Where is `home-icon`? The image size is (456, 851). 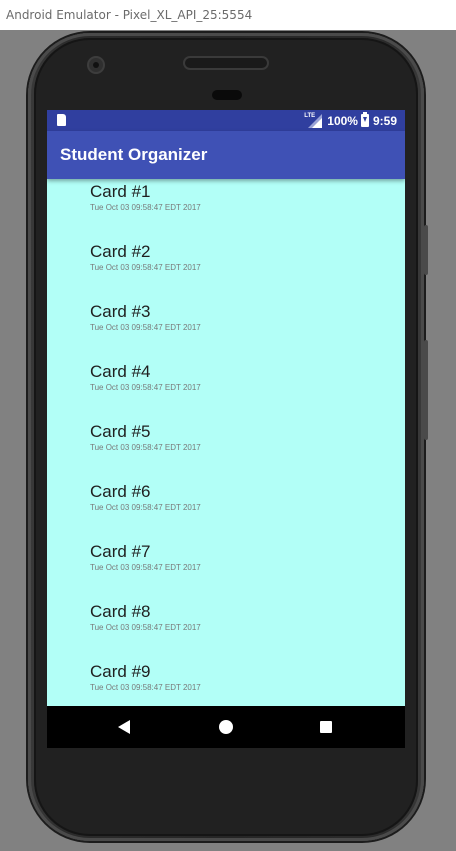
home-icon is located at coordinates (226, 727).